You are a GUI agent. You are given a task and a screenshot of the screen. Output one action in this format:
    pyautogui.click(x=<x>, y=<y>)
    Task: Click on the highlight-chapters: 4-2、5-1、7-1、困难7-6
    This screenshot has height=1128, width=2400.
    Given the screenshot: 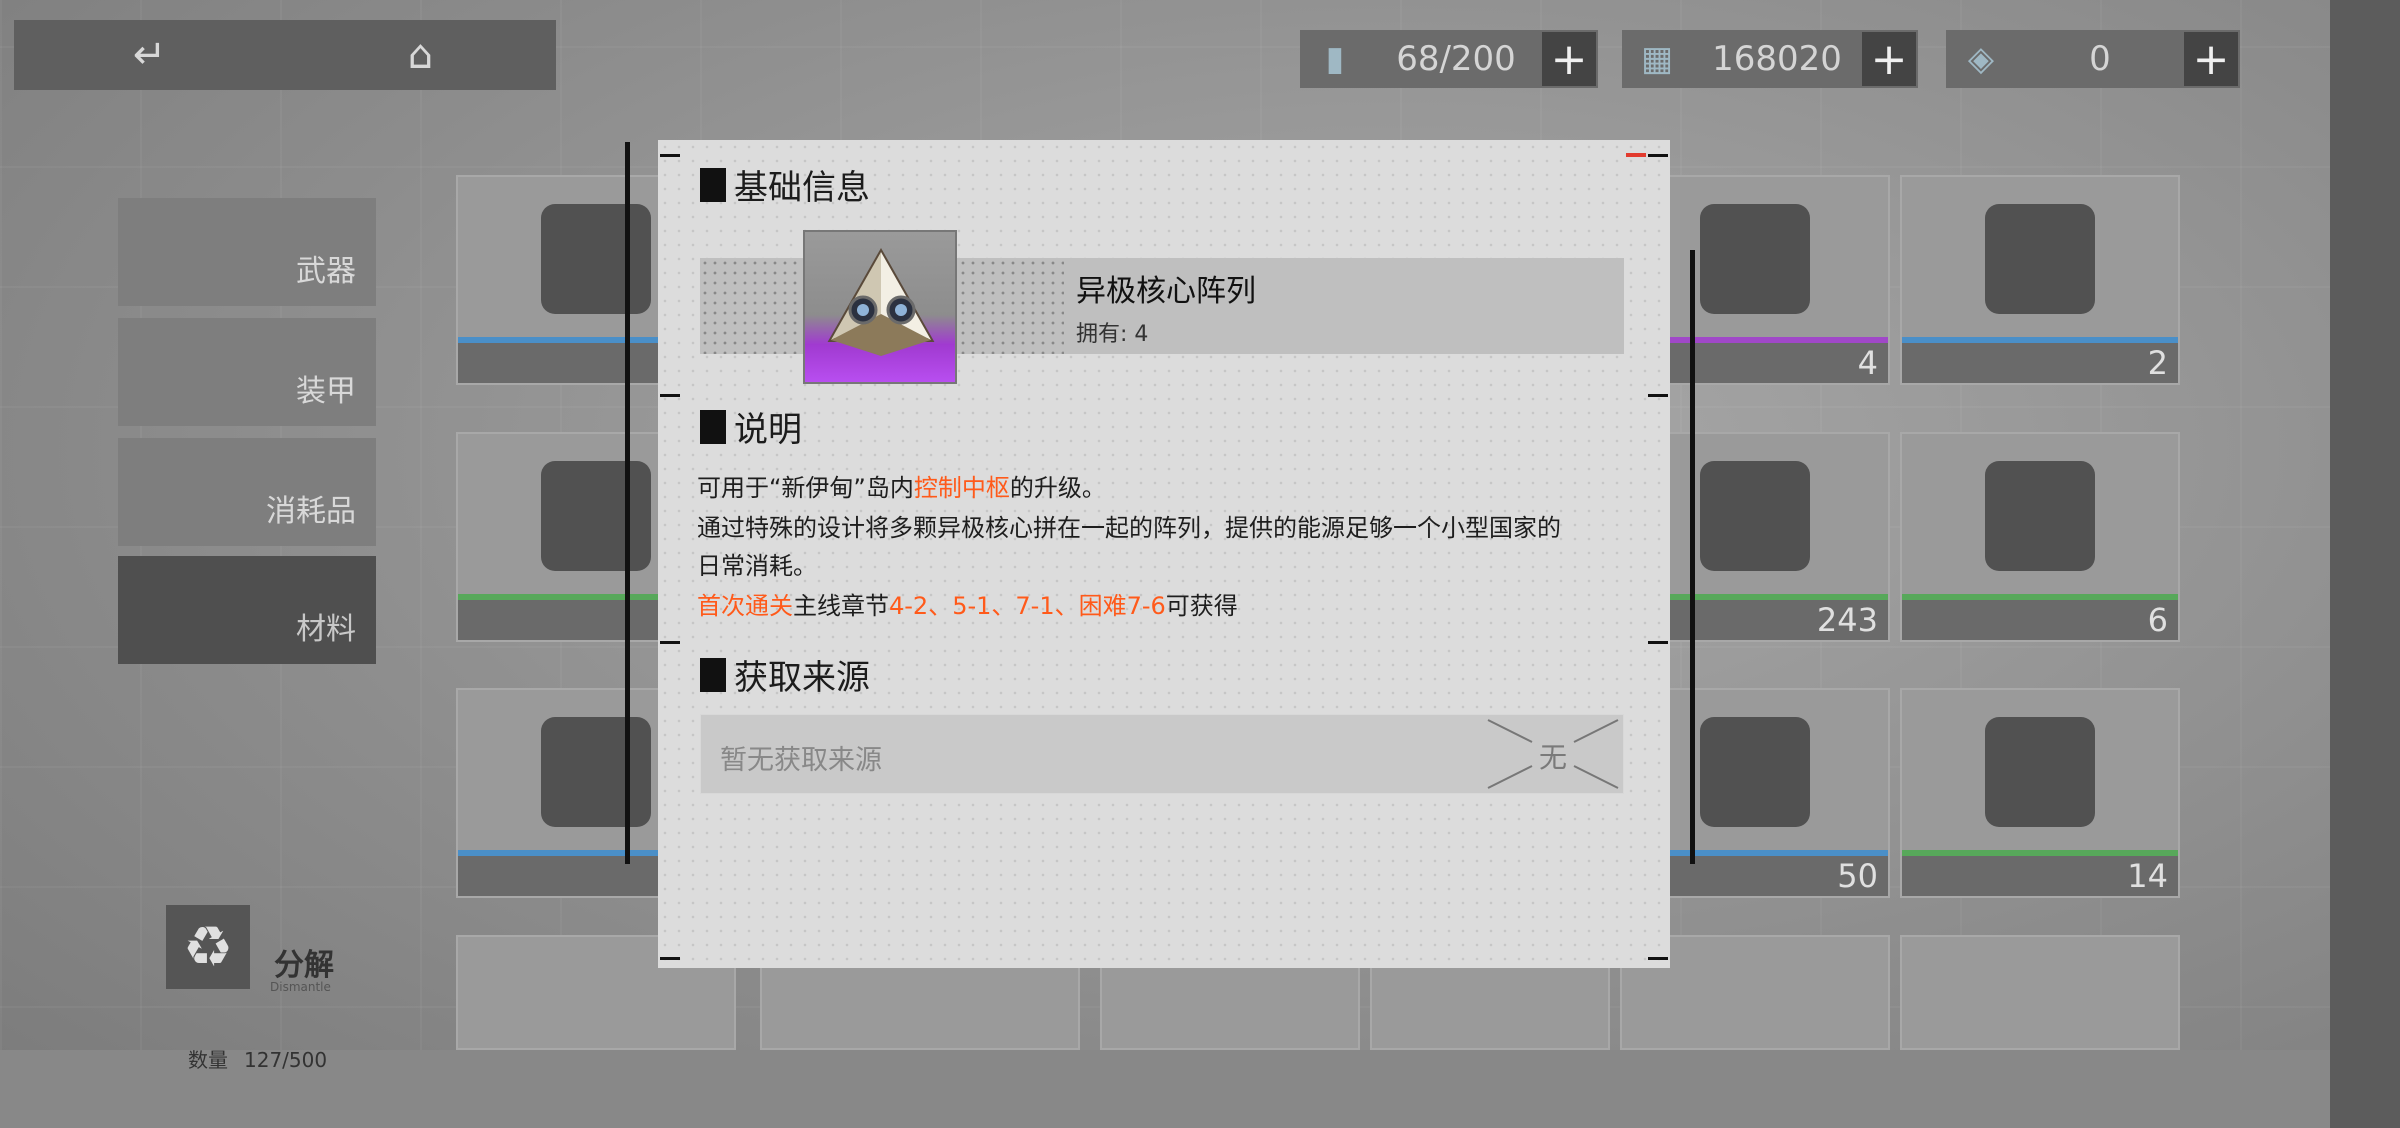 What is the action you would take?
    pyautogui.click(x=1027, y=606)
    